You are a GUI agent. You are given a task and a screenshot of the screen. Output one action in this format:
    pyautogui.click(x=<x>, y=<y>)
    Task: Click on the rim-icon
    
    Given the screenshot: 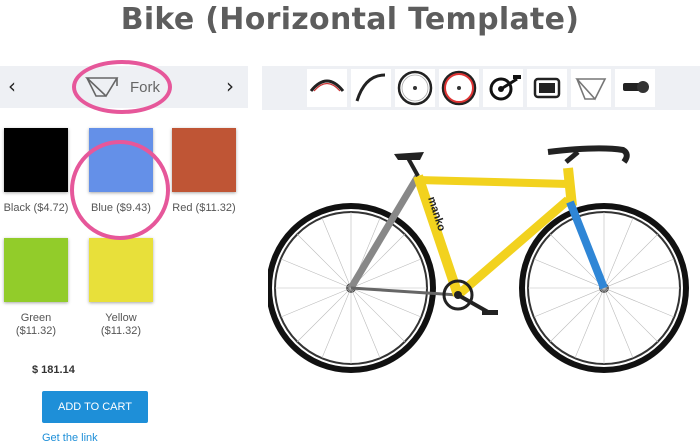 What is the action you would take?
    pyautogui.click(x=327, y=88)
    